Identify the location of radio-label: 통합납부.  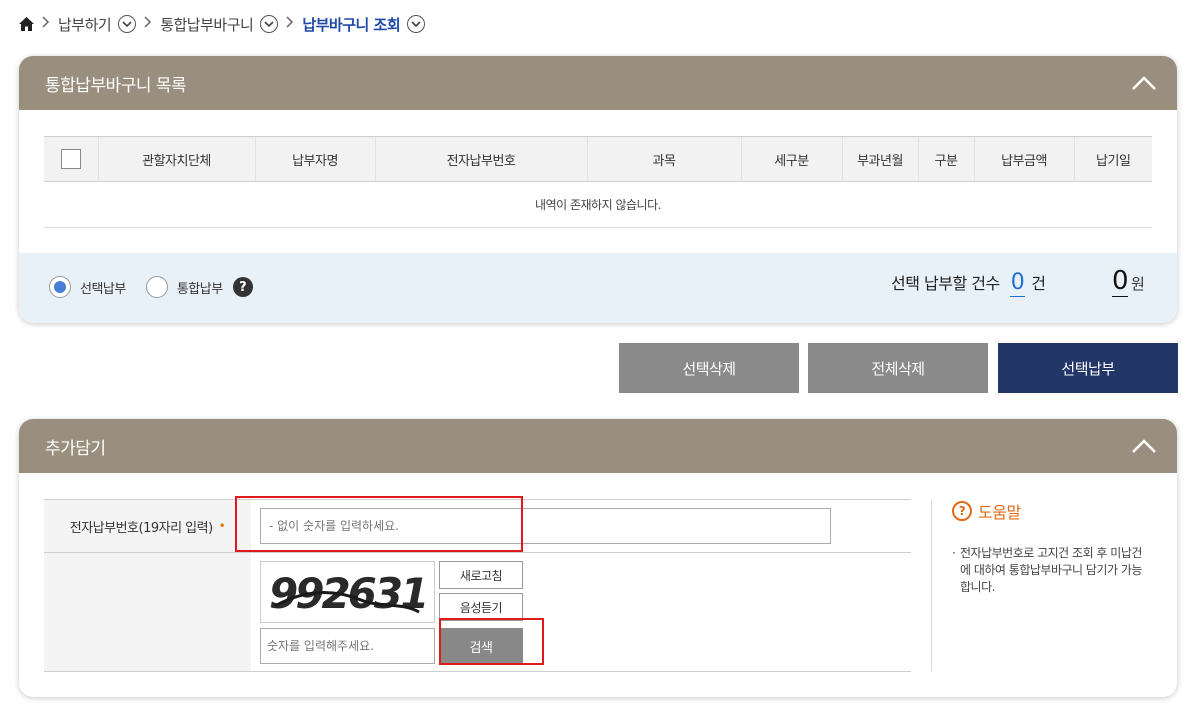
(200, 287).